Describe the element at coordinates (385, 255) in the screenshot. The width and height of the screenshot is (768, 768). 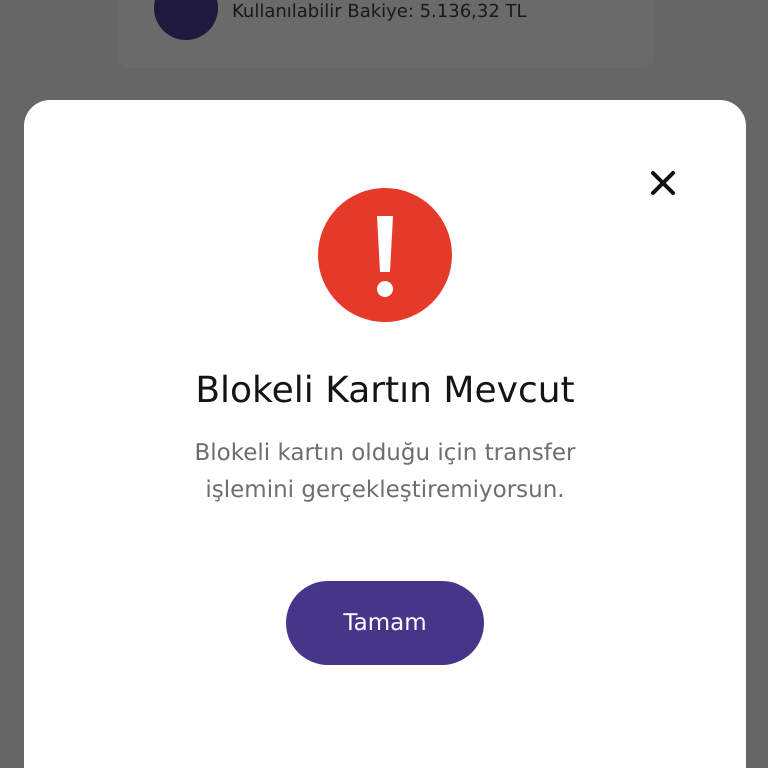
I see `warning-icon` at that location.